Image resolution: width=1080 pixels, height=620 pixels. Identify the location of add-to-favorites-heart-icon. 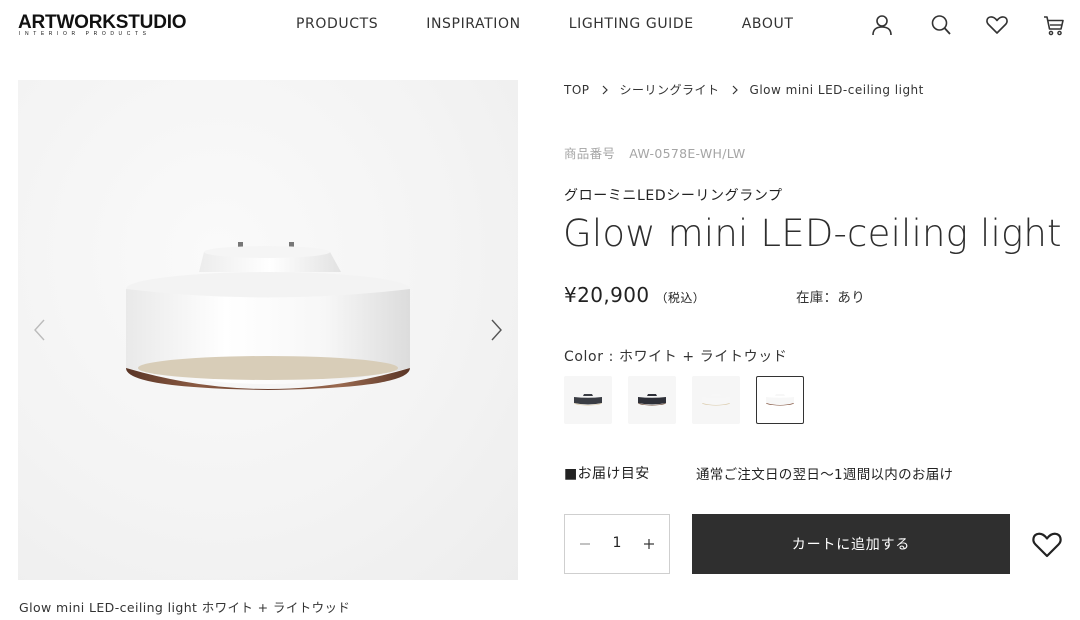
(1047, 544).